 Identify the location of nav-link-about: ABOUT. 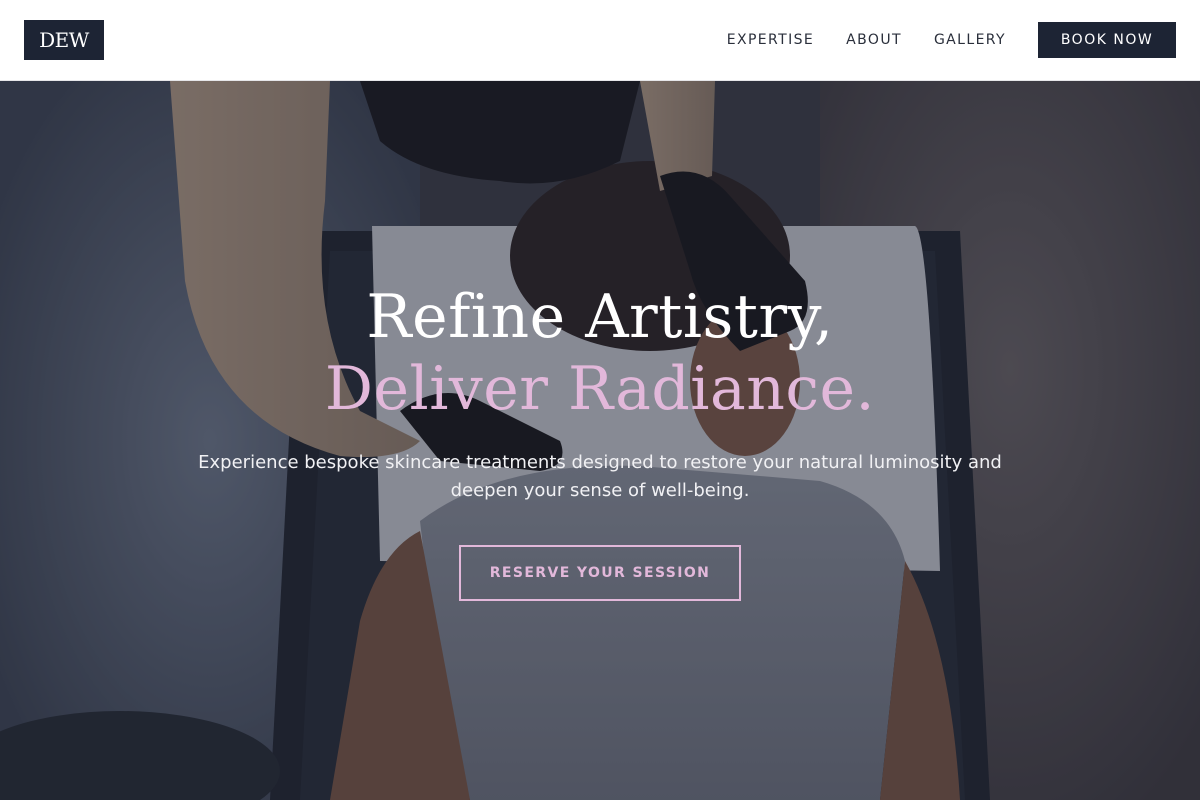
(874, 40).